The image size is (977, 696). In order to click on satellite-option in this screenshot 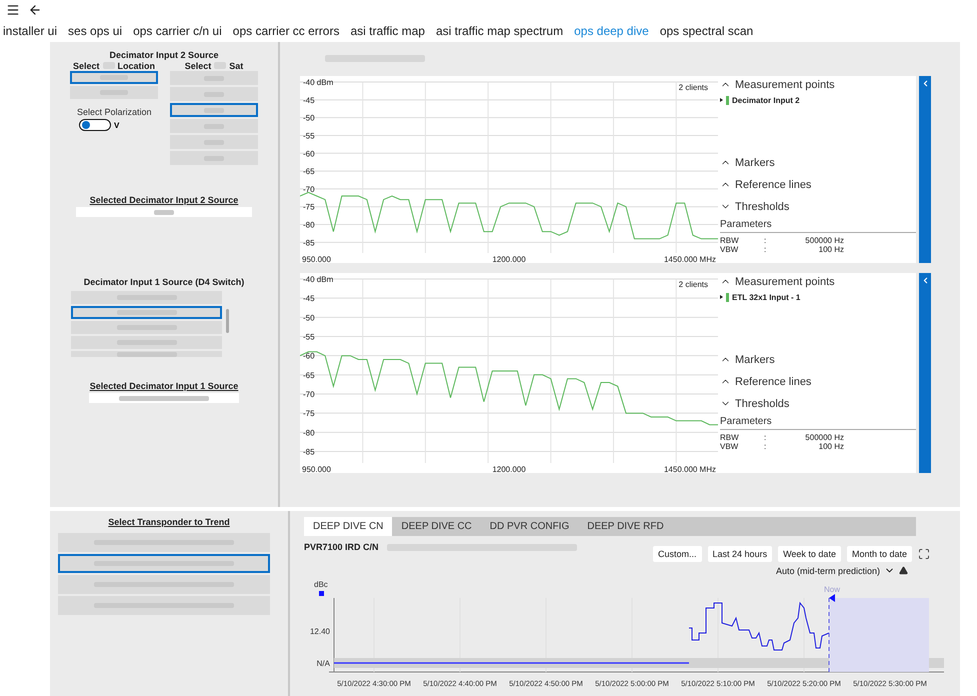, I will do `click(214, 110)`.